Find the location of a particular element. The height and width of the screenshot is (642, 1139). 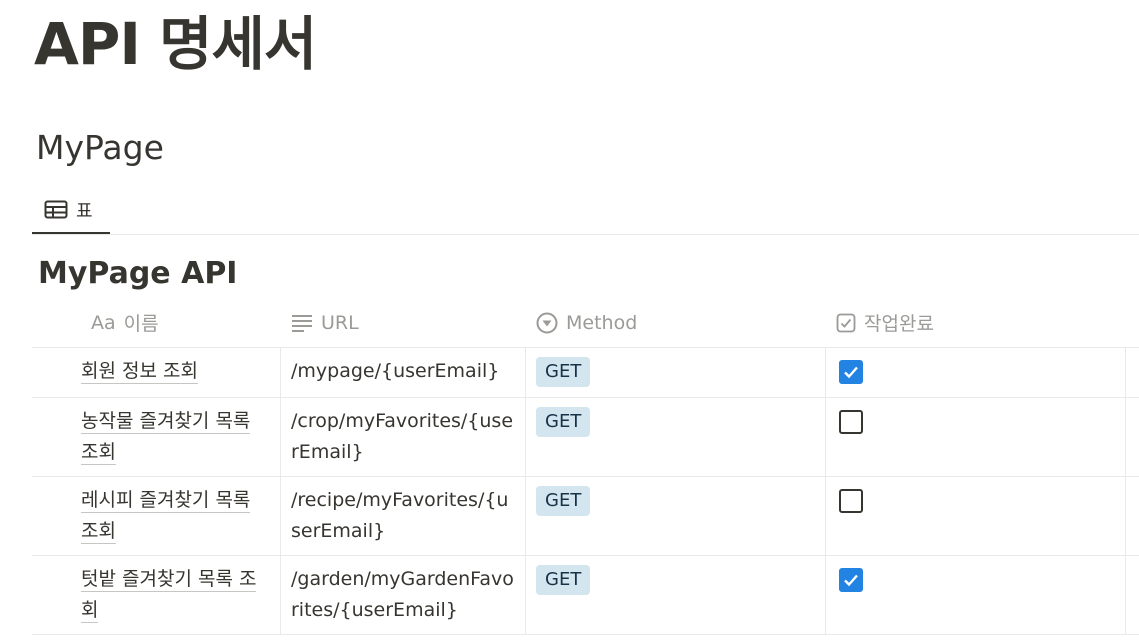

table-row: 회원 정보 조회 /mypage/{userEmail} GET is located at coordinates (585, 373).